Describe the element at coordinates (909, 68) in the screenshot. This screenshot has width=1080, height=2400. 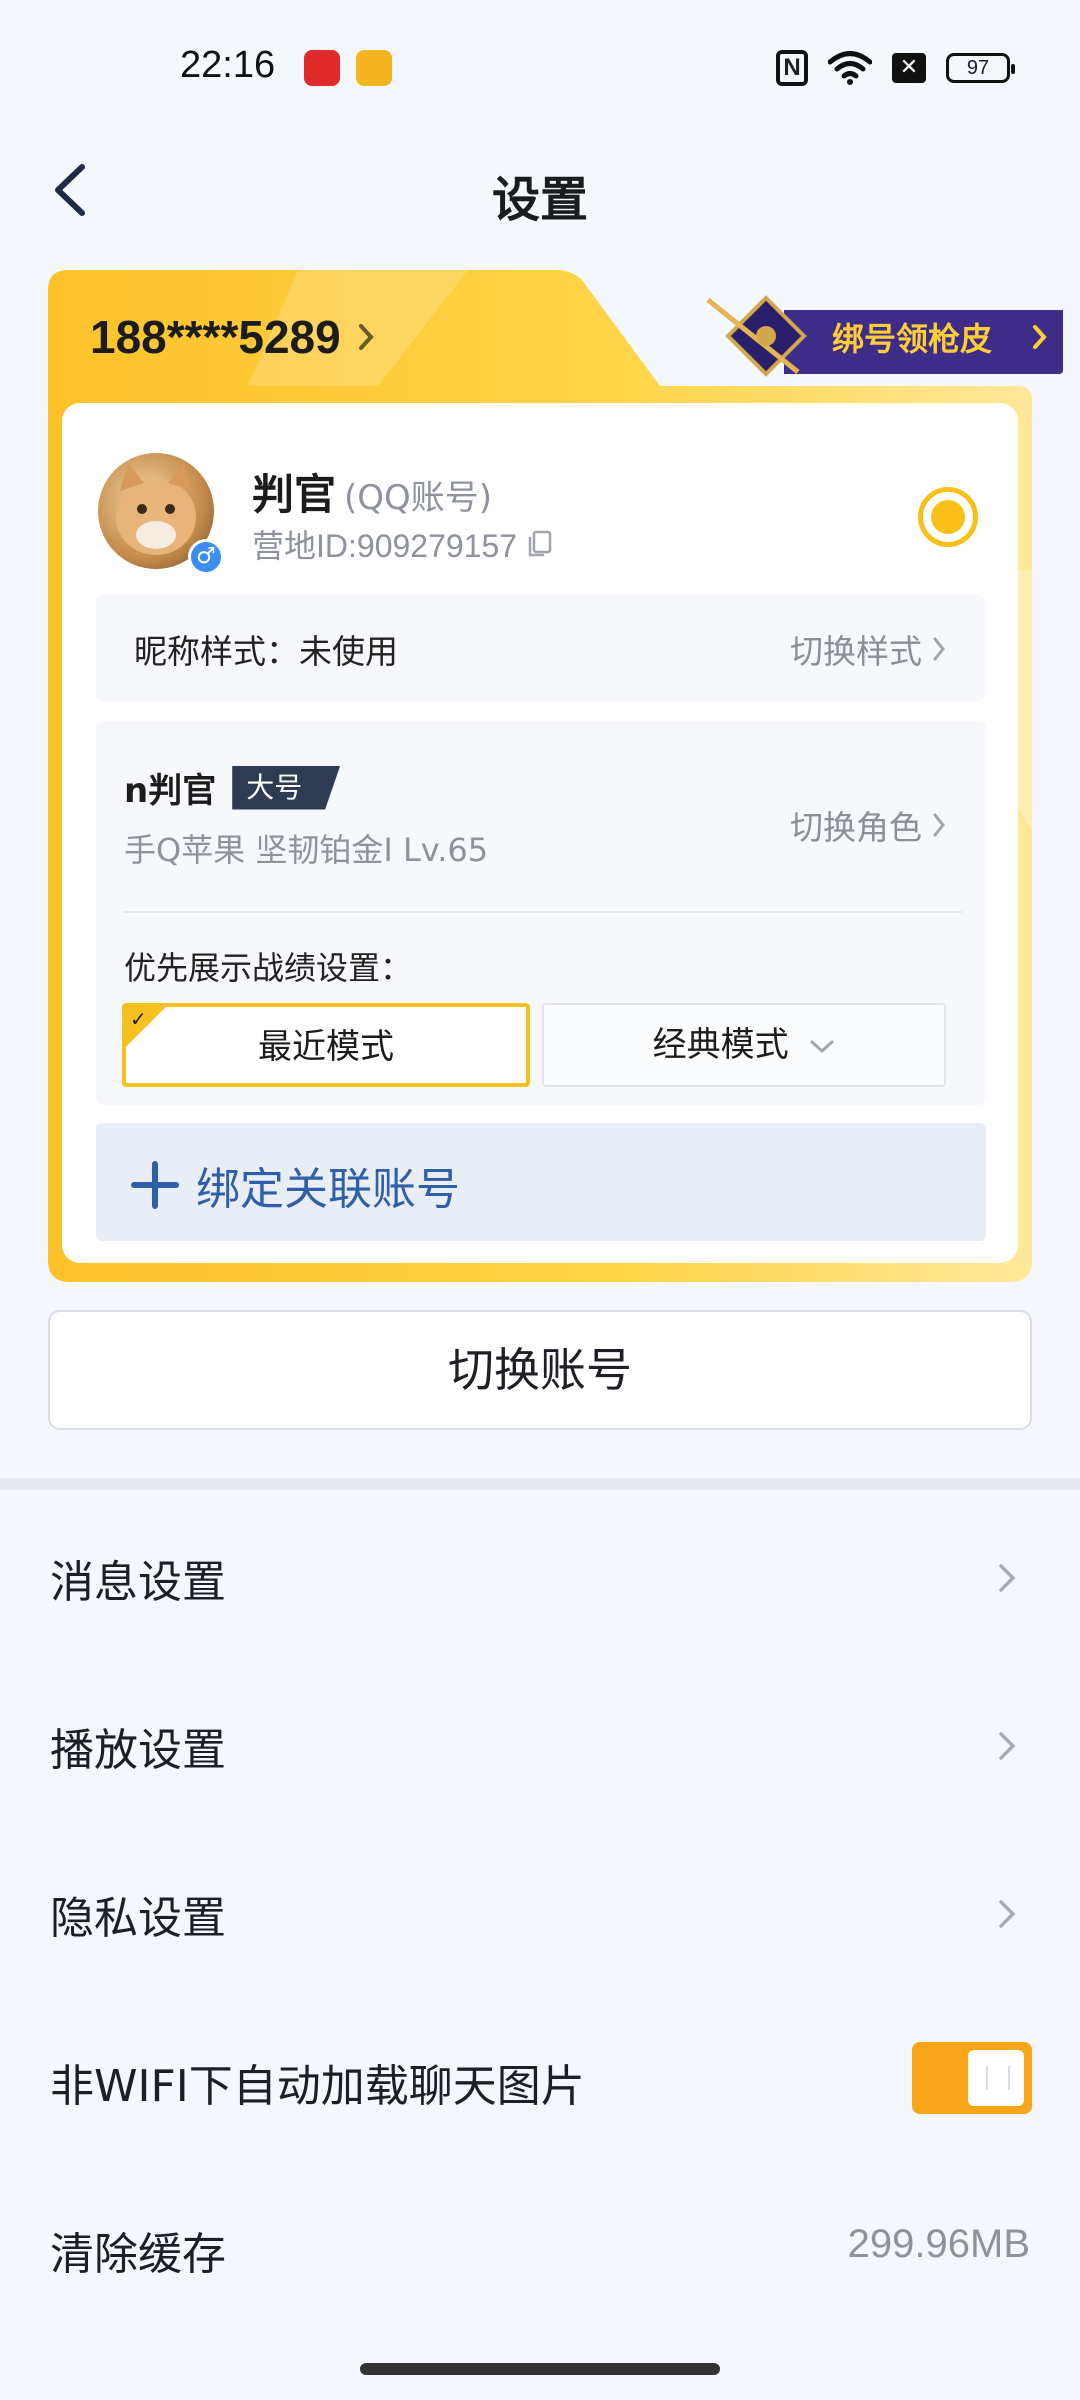
I see `sim-off-icon: ✕` at that location.